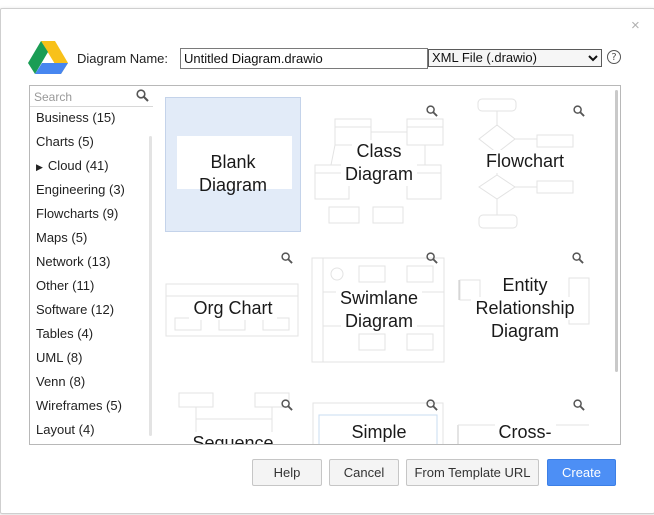 This screenshot has height=515, width=654. What do you see at coordinates (304, 58) in the screenshot?
I see `diagram-name-input` at bounding box center [304, 58].